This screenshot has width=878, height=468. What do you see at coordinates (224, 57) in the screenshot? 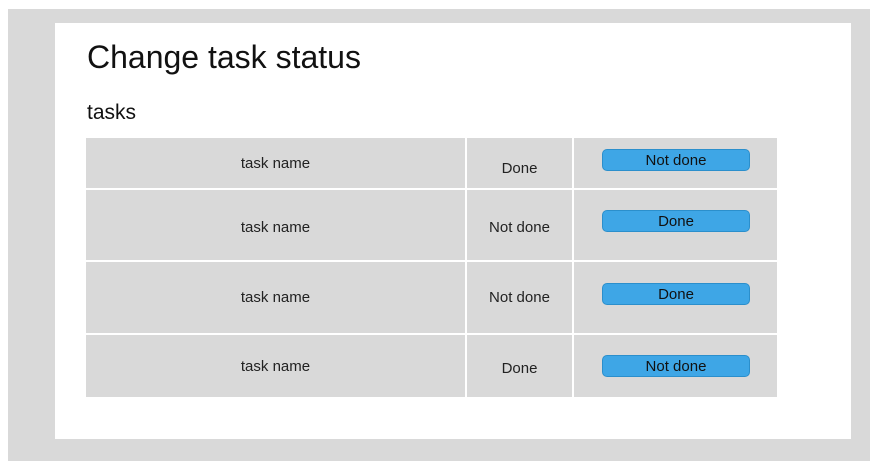
I see `page-title: Change task status` at bounding box center [224, 57].